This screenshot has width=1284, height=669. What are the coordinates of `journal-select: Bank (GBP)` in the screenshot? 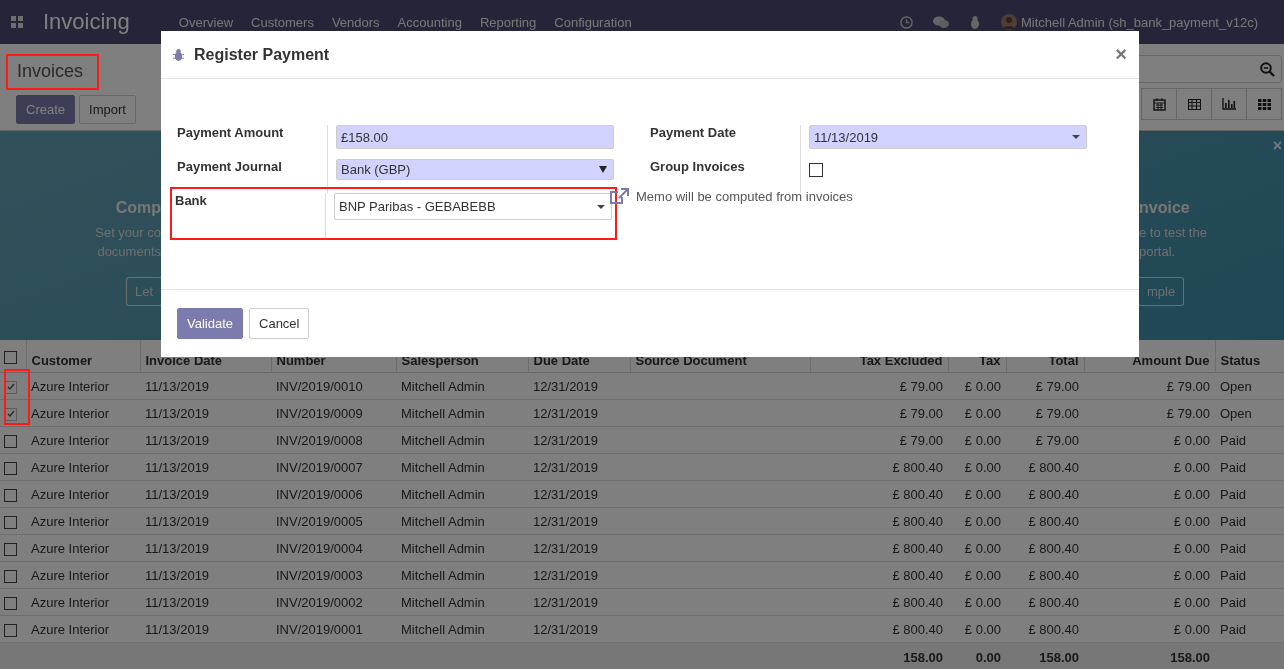 It's located at (475, 169).